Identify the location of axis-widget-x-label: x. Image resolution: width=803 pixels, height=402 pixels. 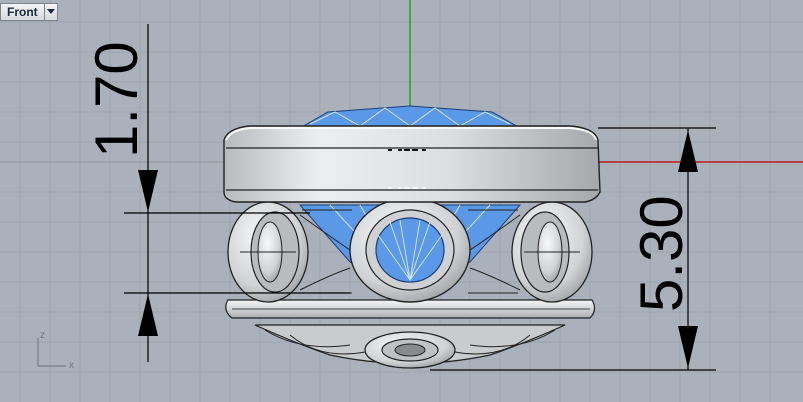
(71, 365).